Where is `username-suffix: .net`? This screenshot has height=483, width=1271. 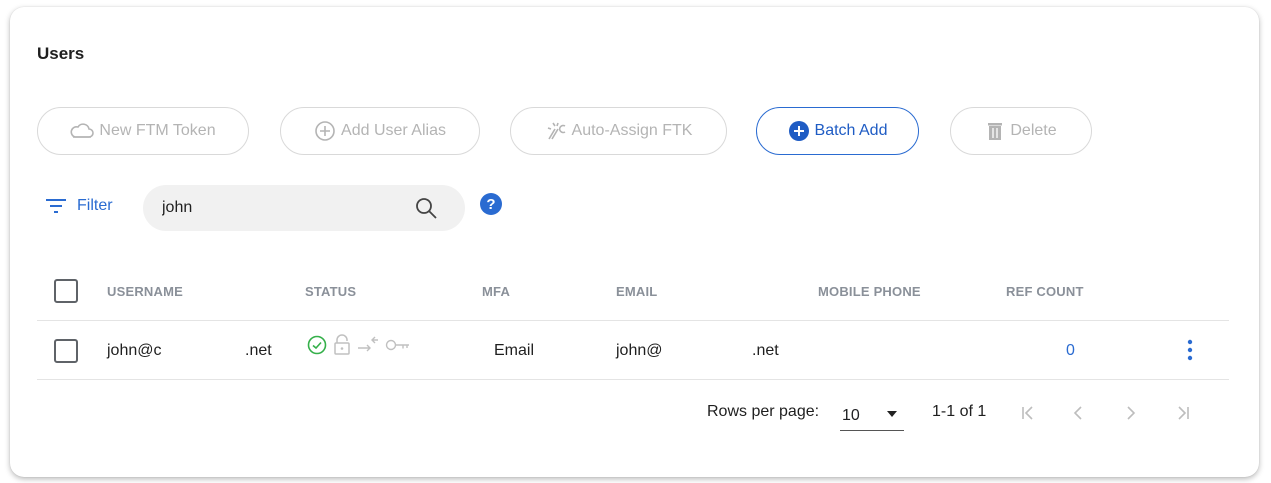 username-suffix: .net is located at coordinates (258, 350).